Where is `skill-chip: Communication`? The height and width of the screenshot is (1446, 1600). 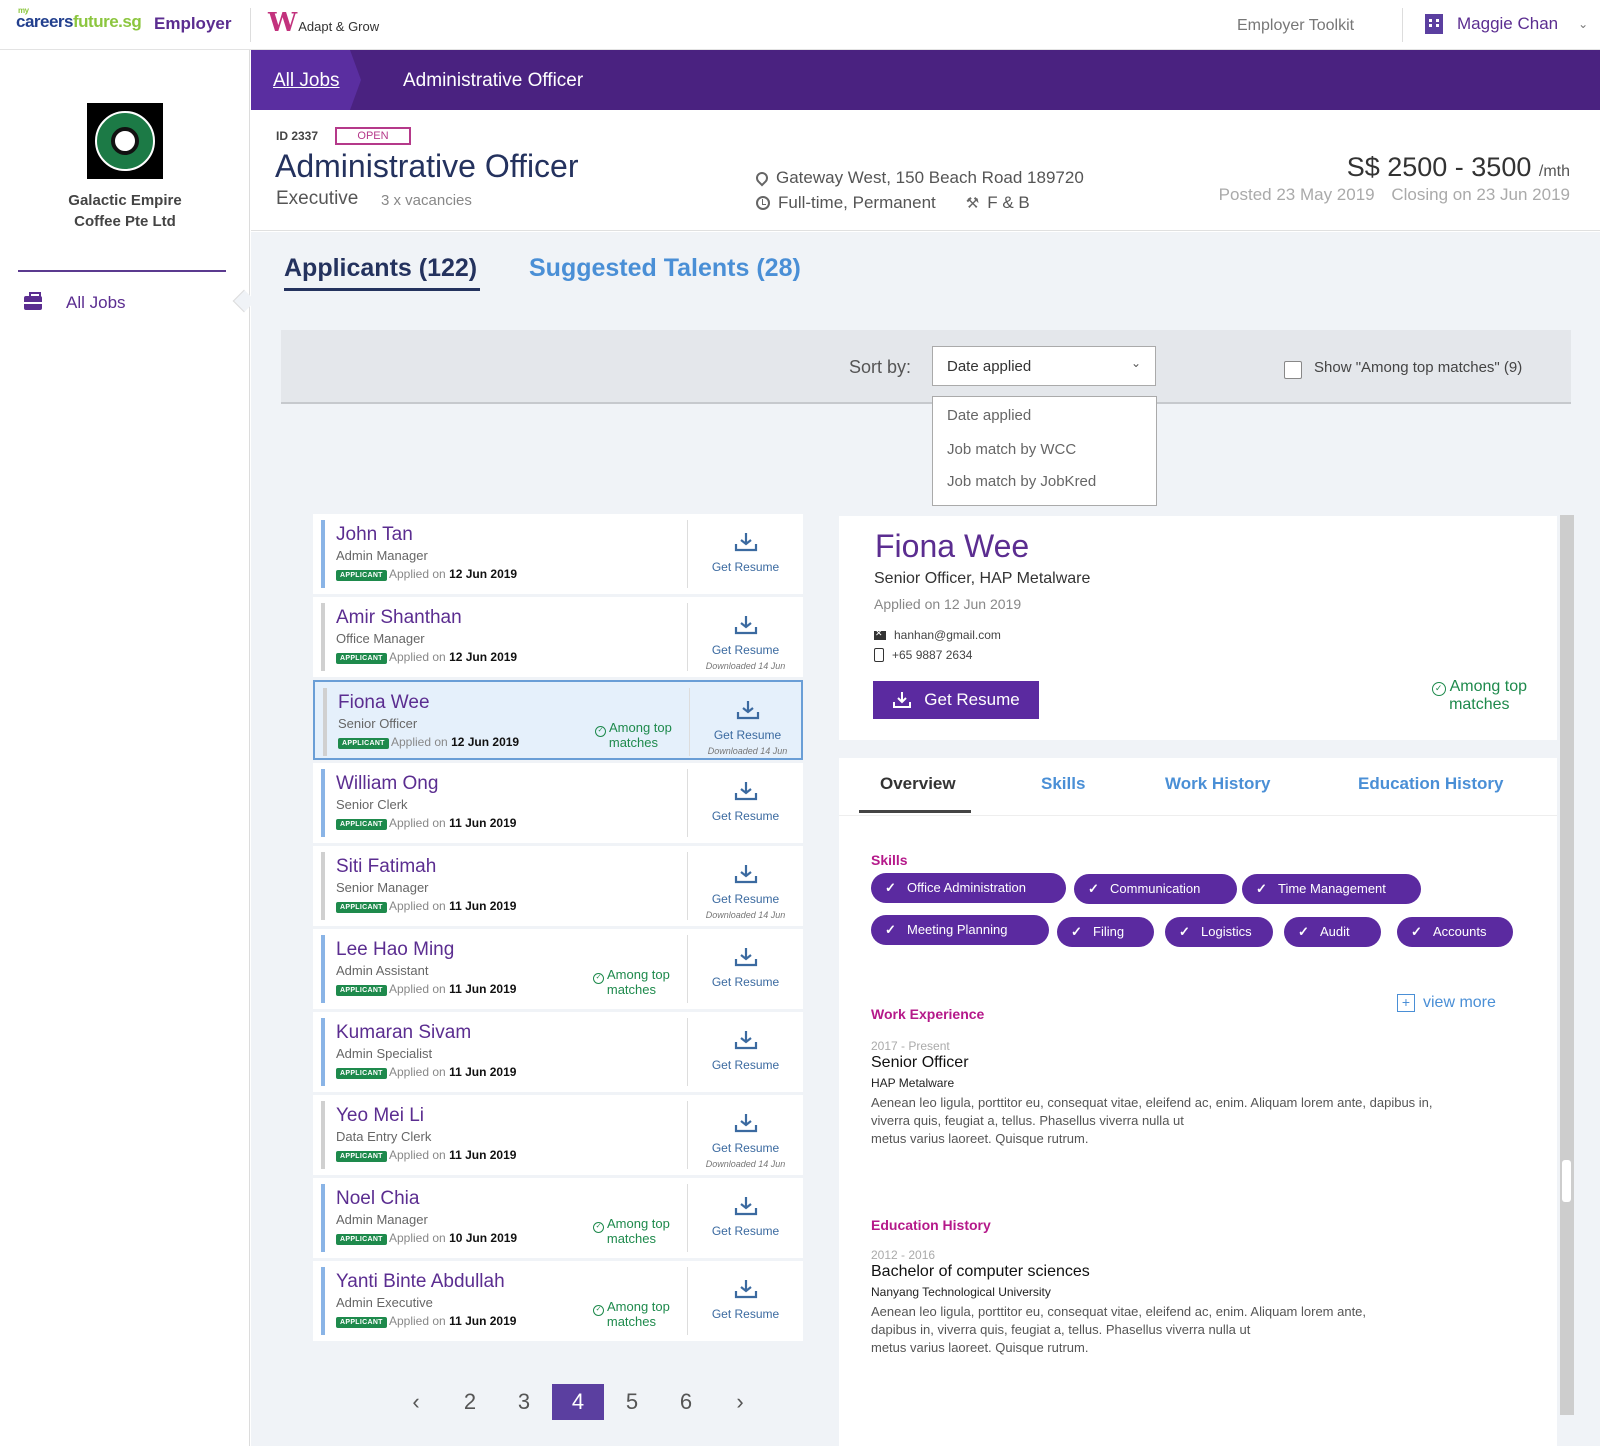
skill-chip: Communication is located at coordinates (1155, 889).